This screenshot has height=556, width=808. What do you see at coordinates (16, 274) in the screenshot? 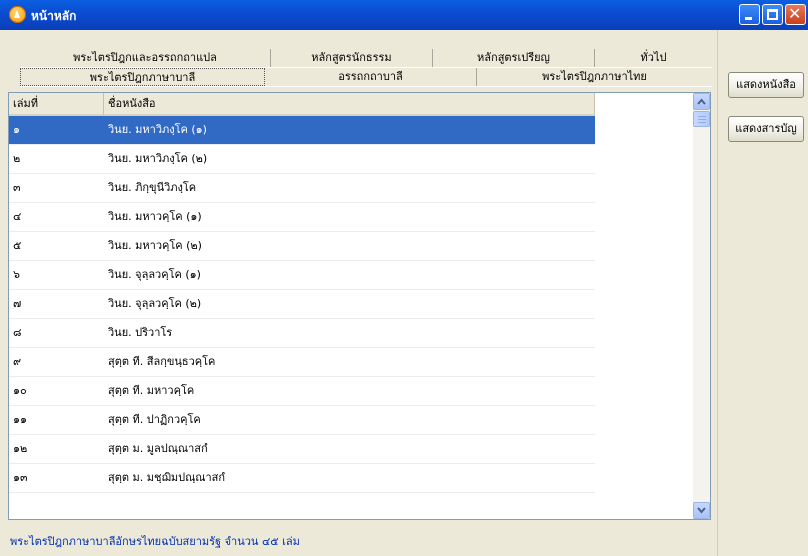
I see `volume-cell: ๖` at bounding box center [16, 274].